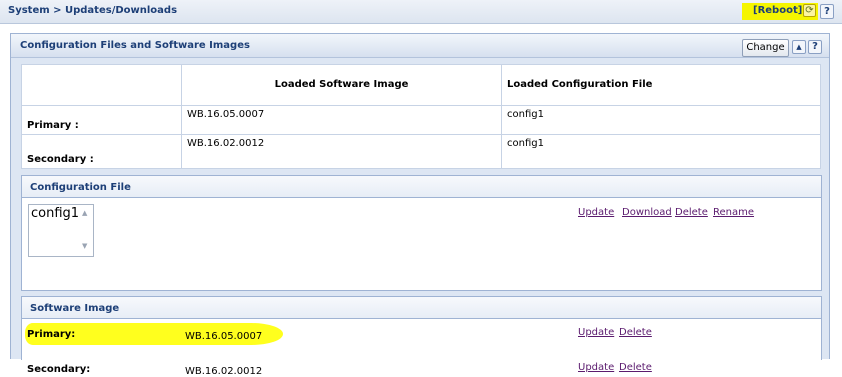 Image resolution: width=842 pixels, height=377 pixels. I want to click on table-row: Secondary : WB.16.02.0012 config1, so click(421, 151).